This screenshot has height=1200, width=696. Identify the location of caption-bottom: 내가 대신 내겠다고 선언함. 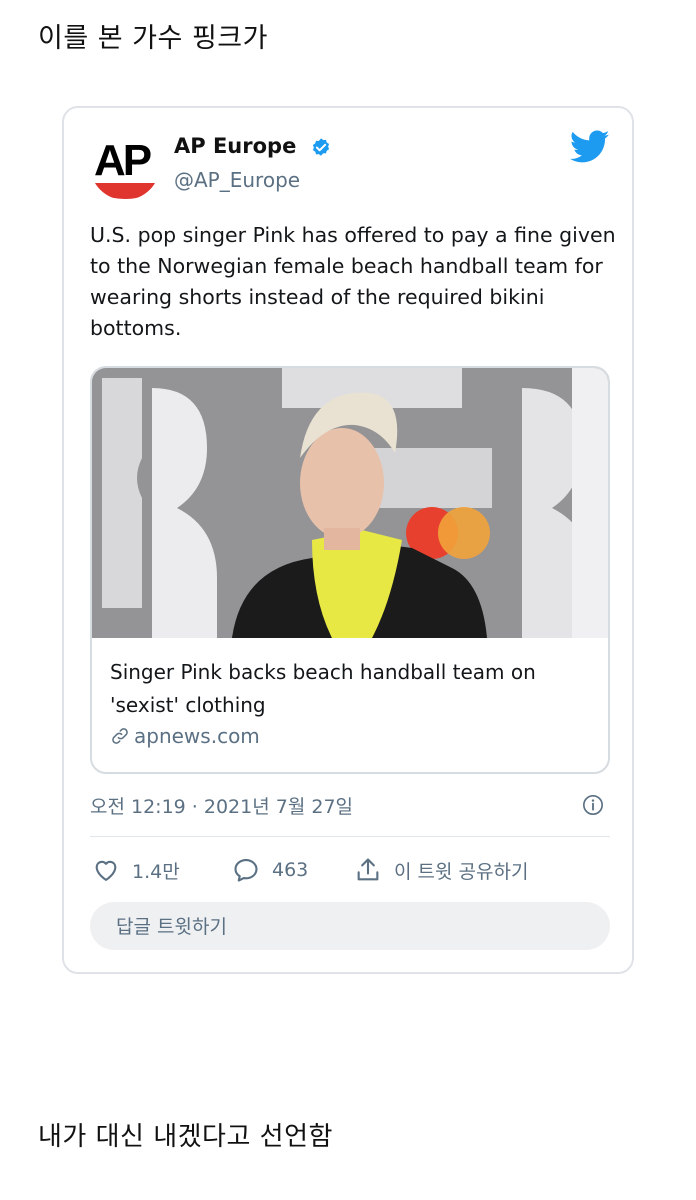
(185, 1137).